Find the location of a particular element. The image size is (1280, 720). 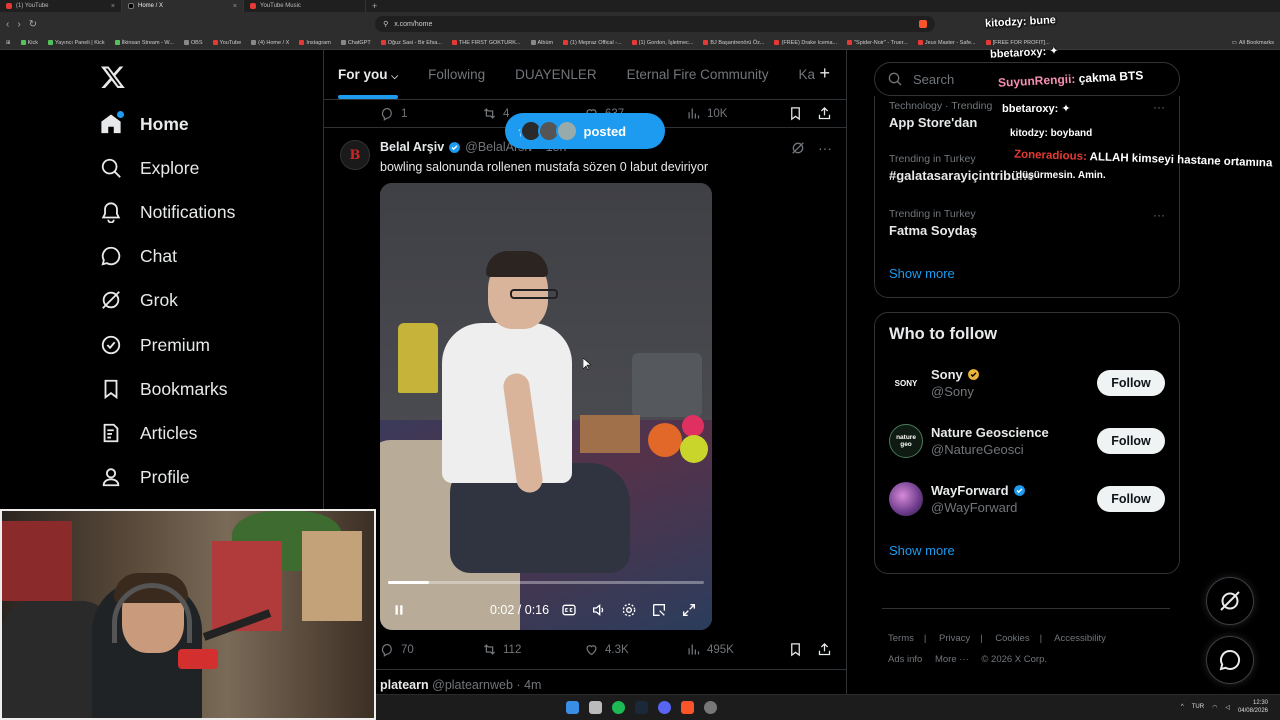

spotify-icon is located at coordinates (618, 707).